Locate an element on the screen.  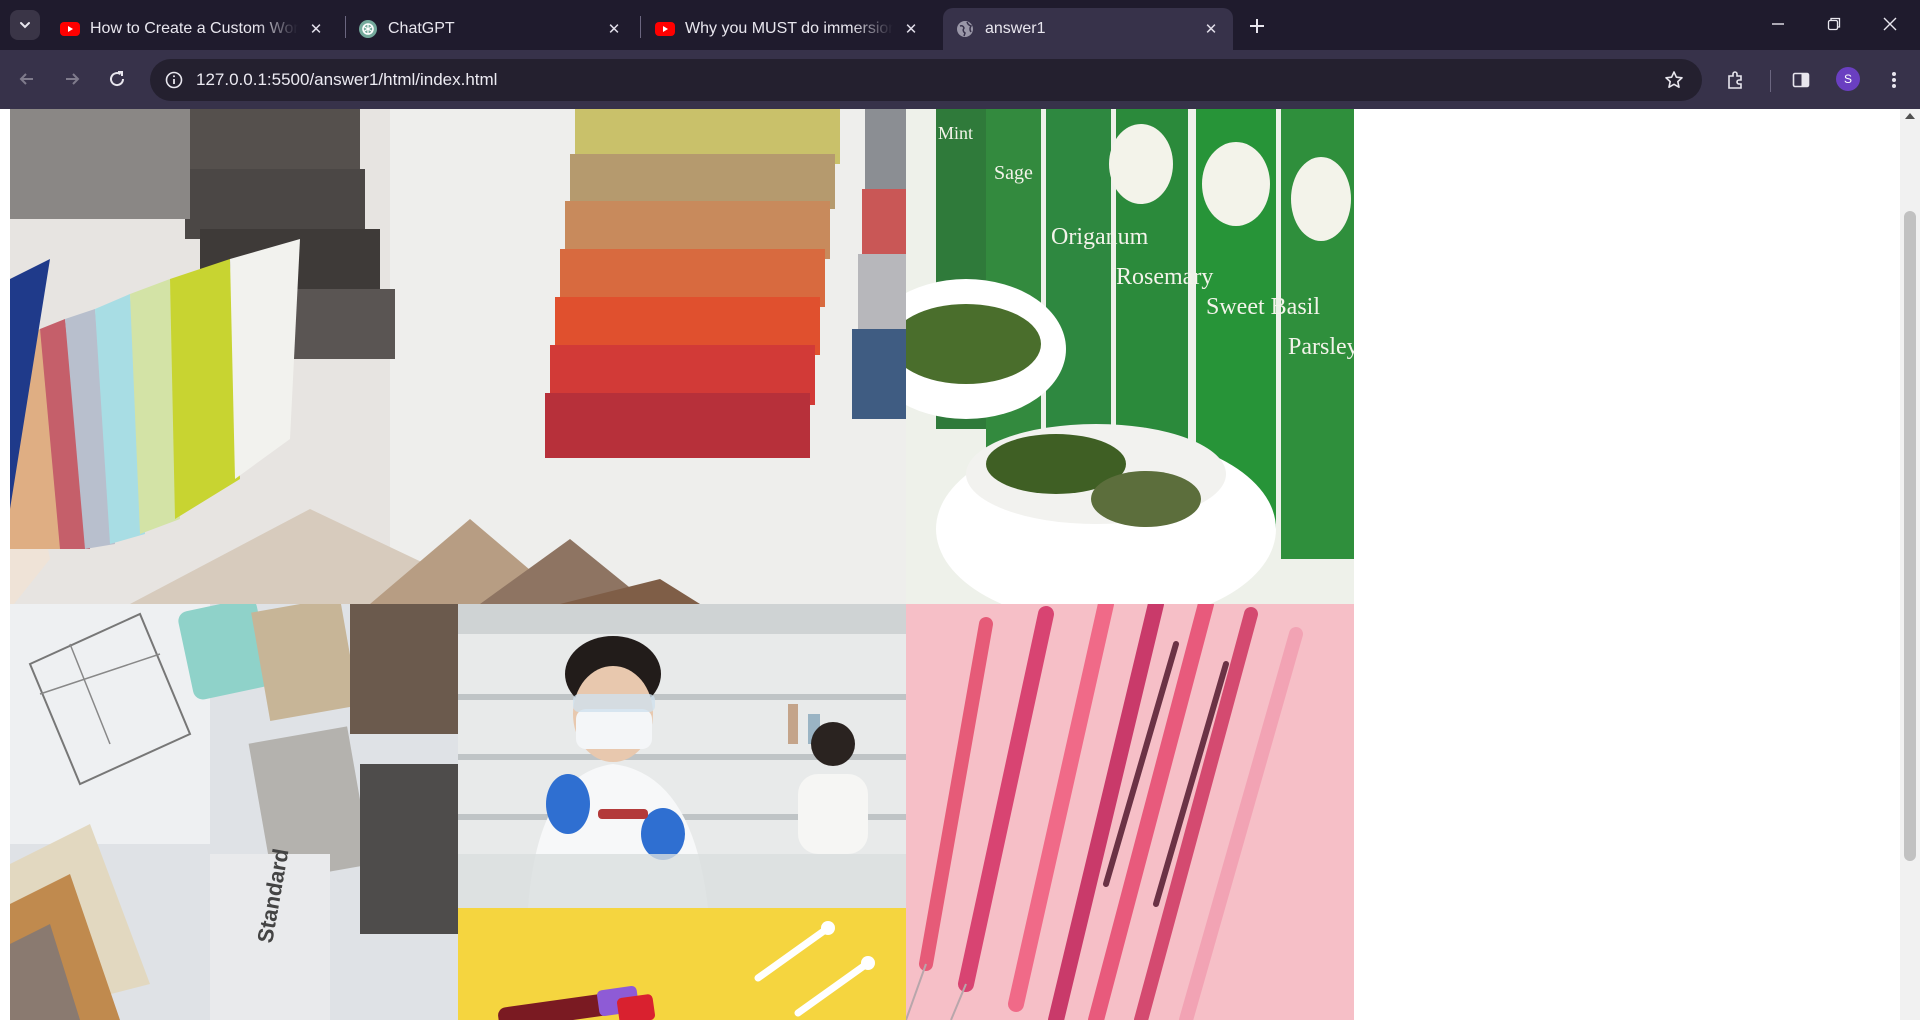
profile-avatar: S is located at coordinates (1848, 79).